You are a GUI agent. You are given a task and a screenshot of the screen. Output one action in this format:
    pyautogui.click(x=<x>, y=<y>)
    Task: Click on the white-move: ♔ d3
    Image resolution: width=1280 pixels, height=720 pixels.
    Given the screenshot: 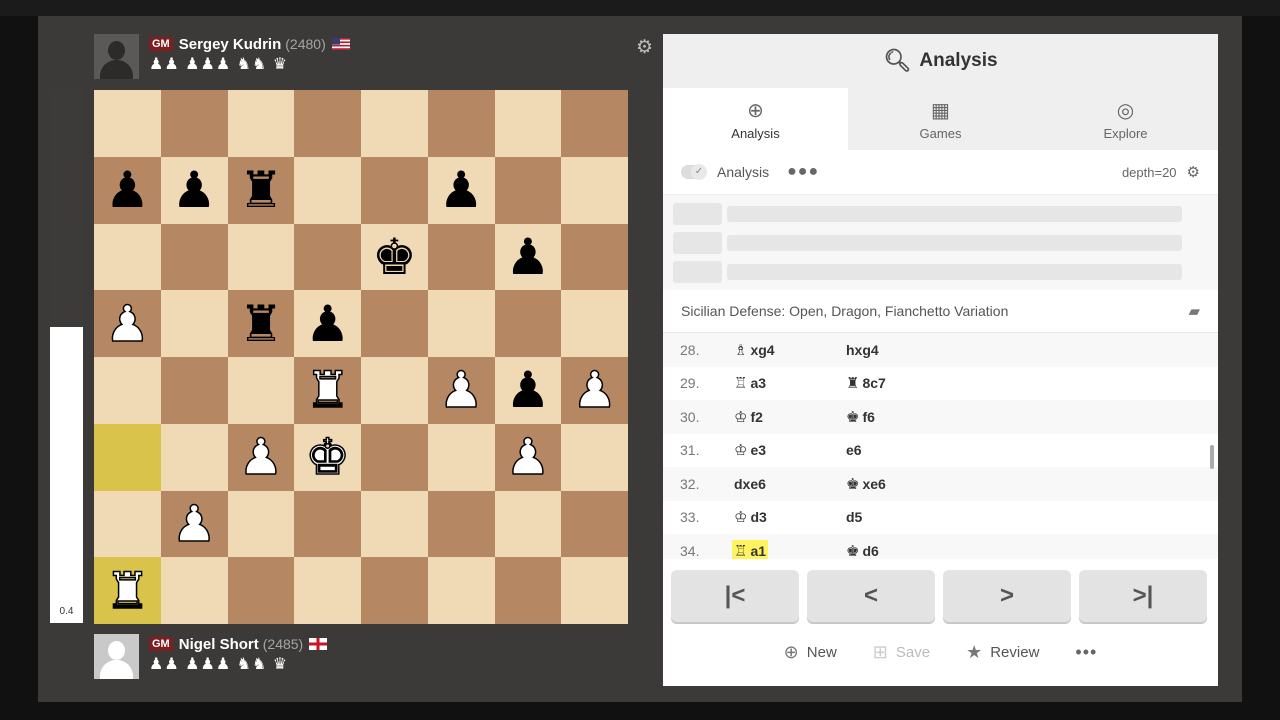 What is the action you would take?
    pyautogui.click(x=750, y=517)
    